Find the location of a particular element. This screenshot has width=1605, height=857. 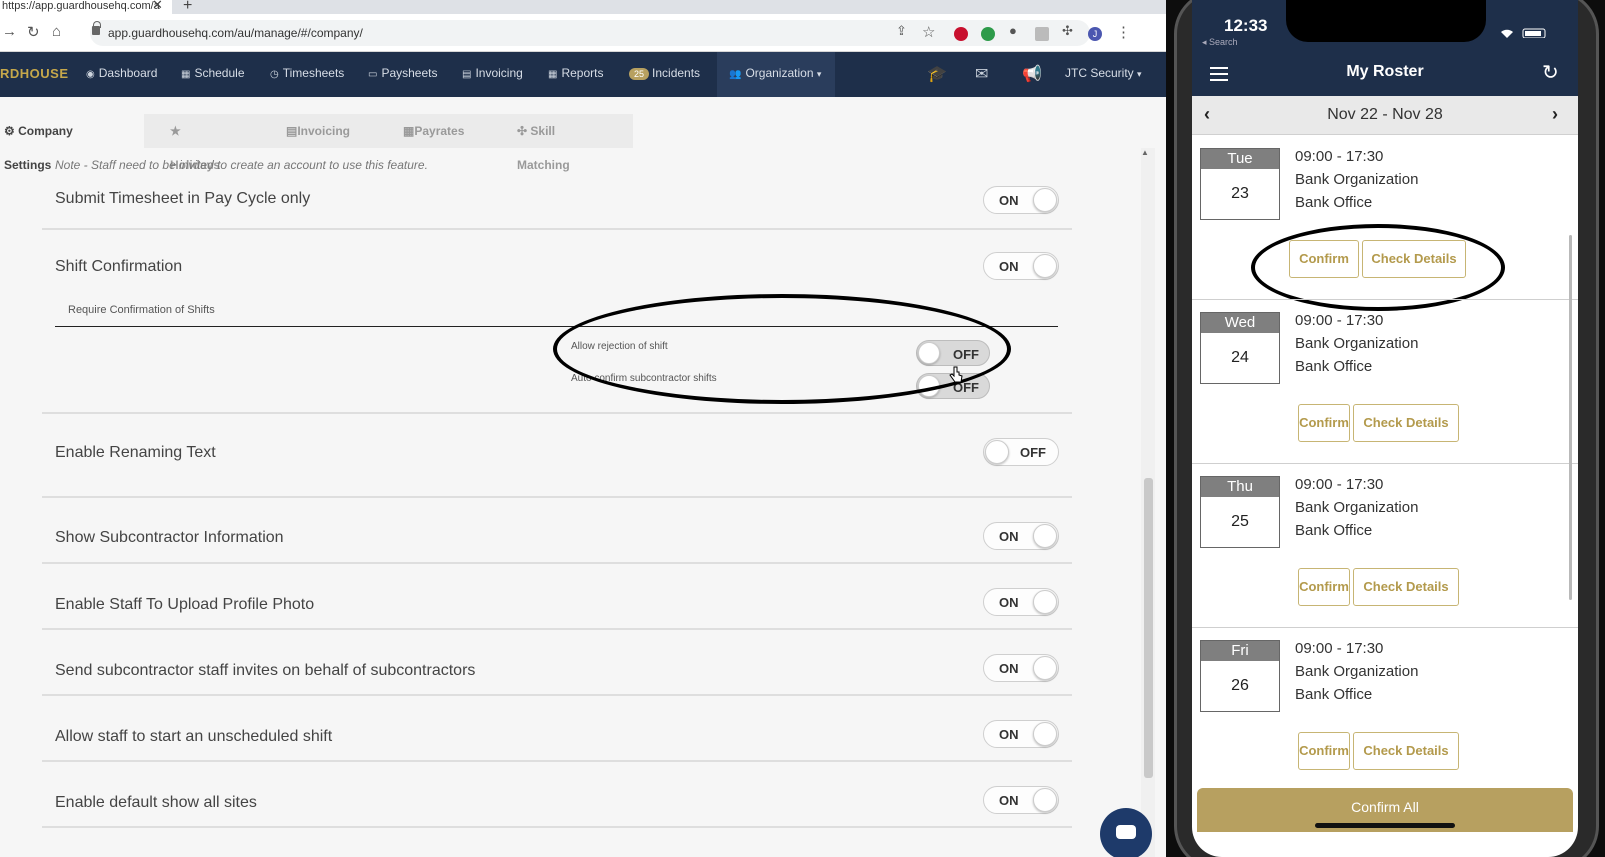

scrollbar-thumb is located at coordinates (1148, 628).